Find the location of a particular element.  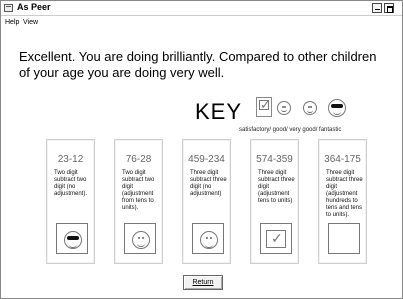

check-icon: ✓ is located at coordinates (264, 107).